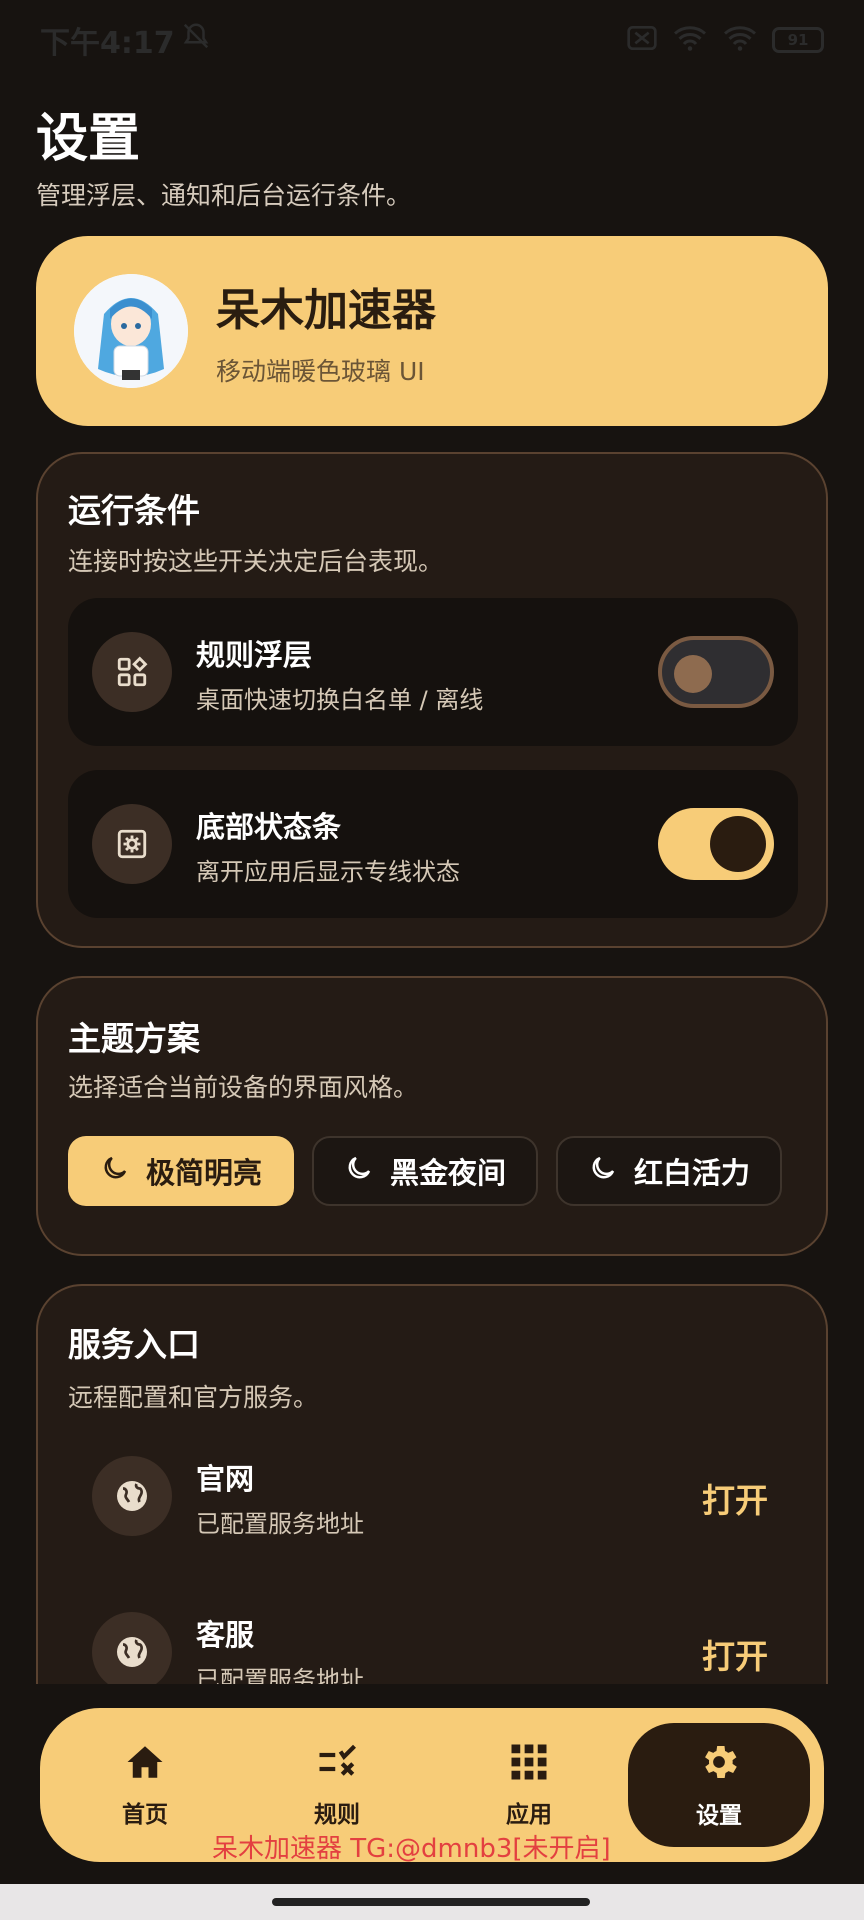 The width and height of the screenshot is (864, 1920). What do you see at coordinates (132, 672) in the screenshot?
I see `widgets-icon` at bounding box center [132, 672].